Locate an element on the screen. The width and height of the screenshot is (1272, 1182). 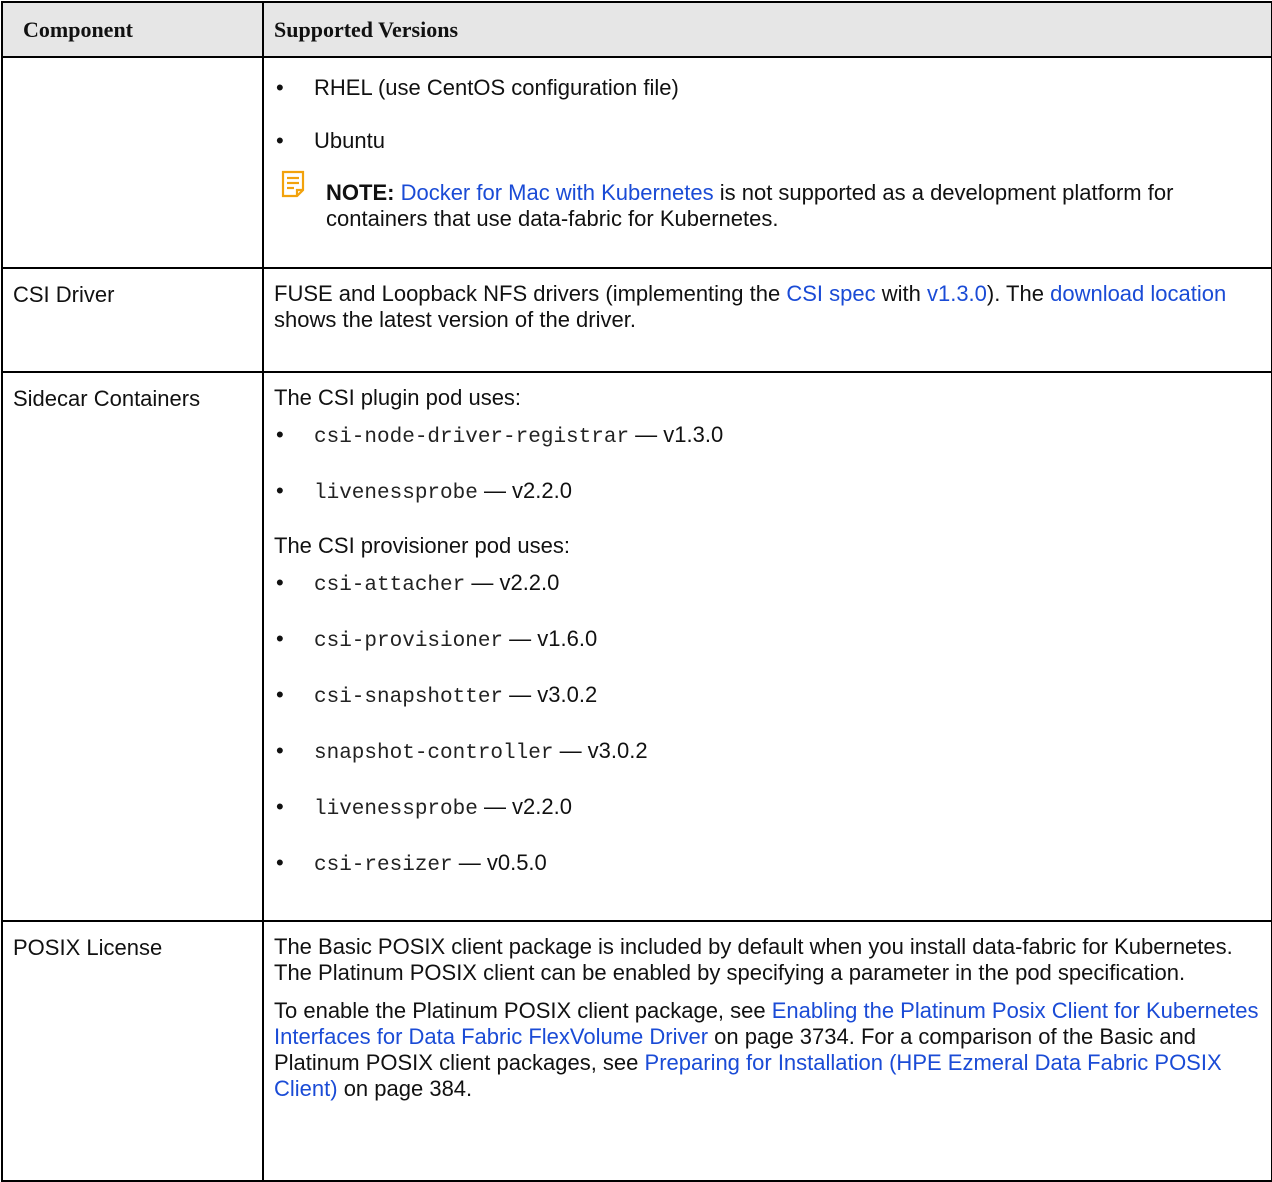
header-supported-versions: Supported Versions is located at coordinates (767, 29).